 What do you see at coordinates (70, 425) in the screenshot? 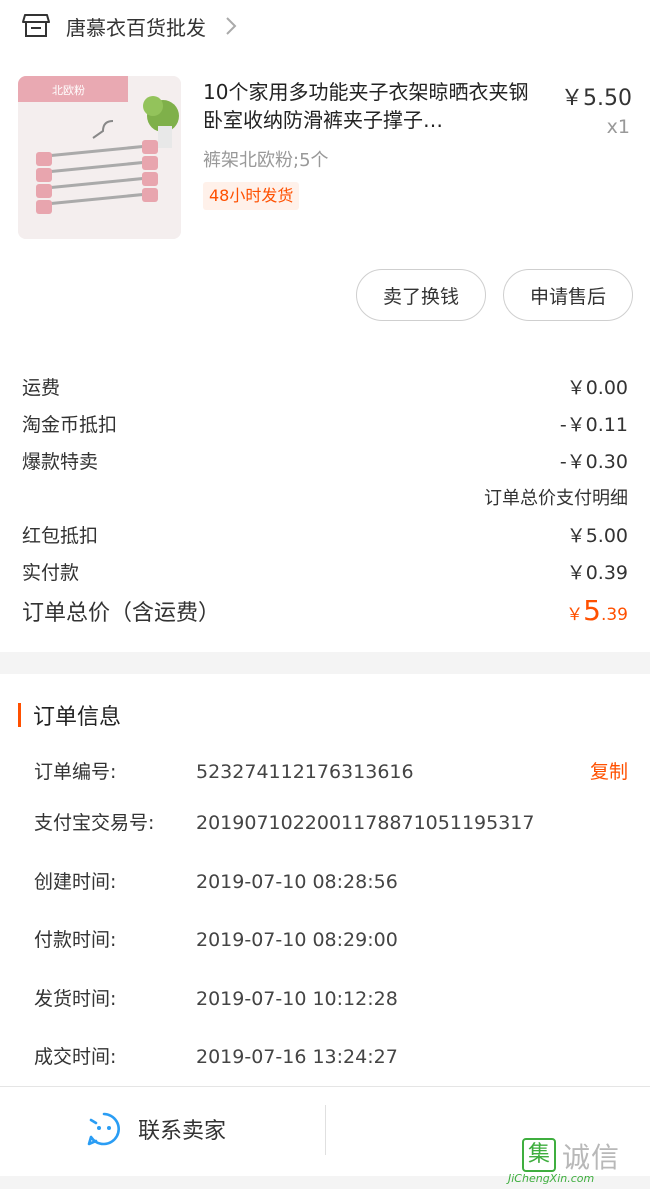
I see `fee-label: 淘金币抵扣` at bounding box center [70, 425].